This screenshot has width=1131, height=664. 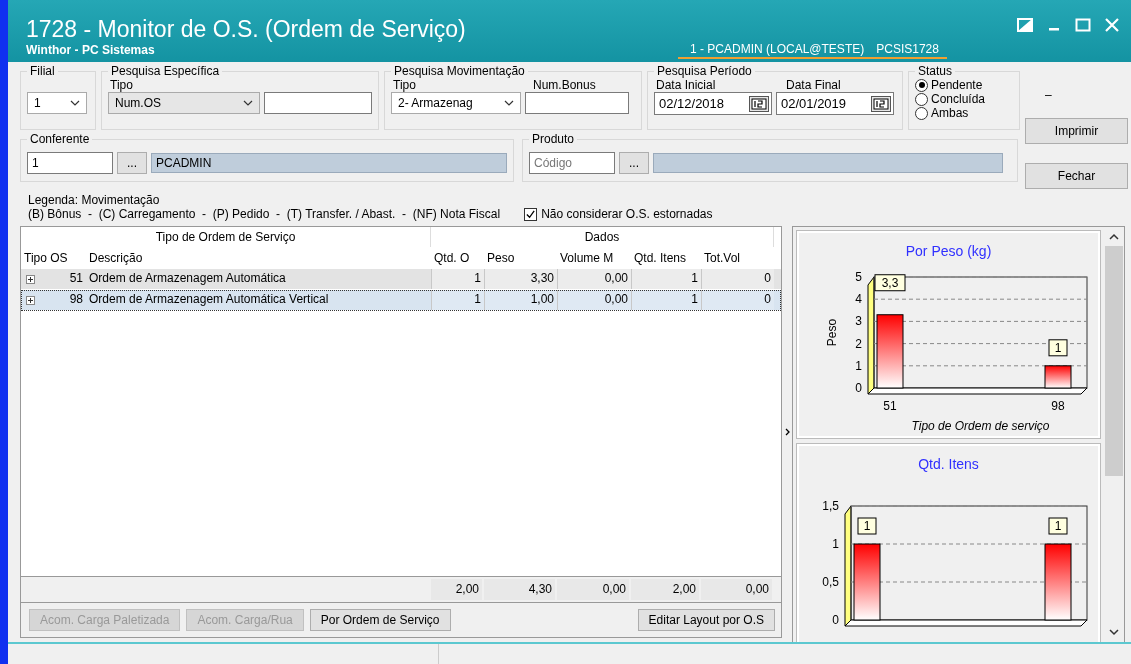 What do you see at coordinates (572, 163) in the screenshot?
I see `product-code-field: Código` at bounding box center [572, 163].